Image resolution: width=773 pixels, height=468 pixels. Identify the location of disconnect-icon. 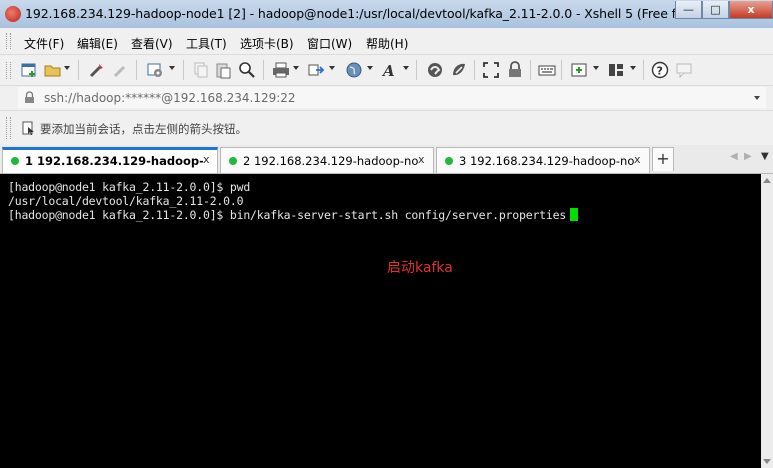
(121, 70).